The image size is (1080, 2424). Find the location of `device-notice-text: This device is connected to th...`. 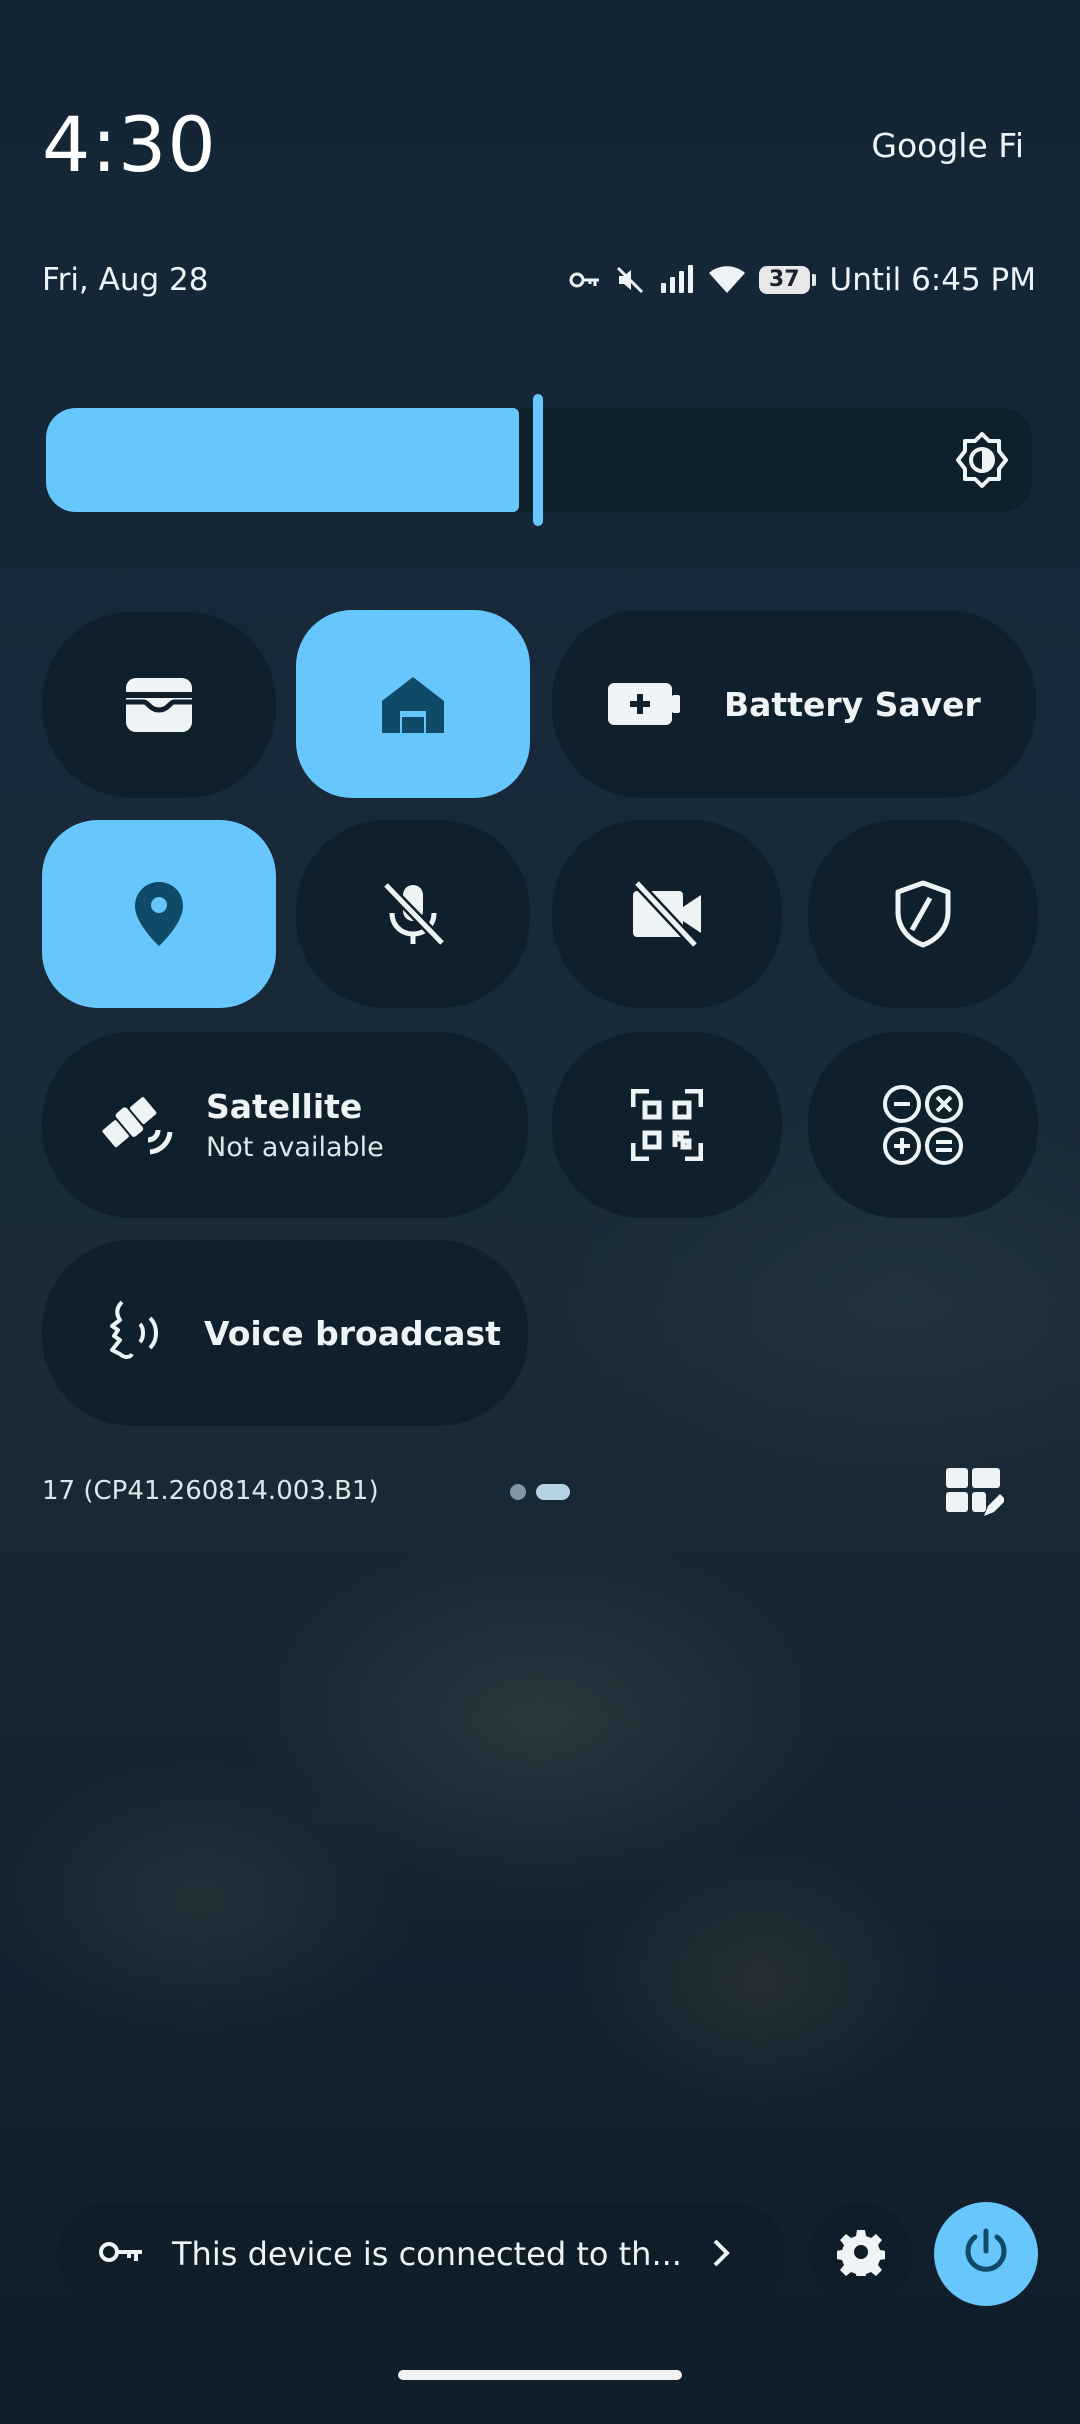

device-notice-text: This device is connected to th... is located at coordinates (427, 2254).